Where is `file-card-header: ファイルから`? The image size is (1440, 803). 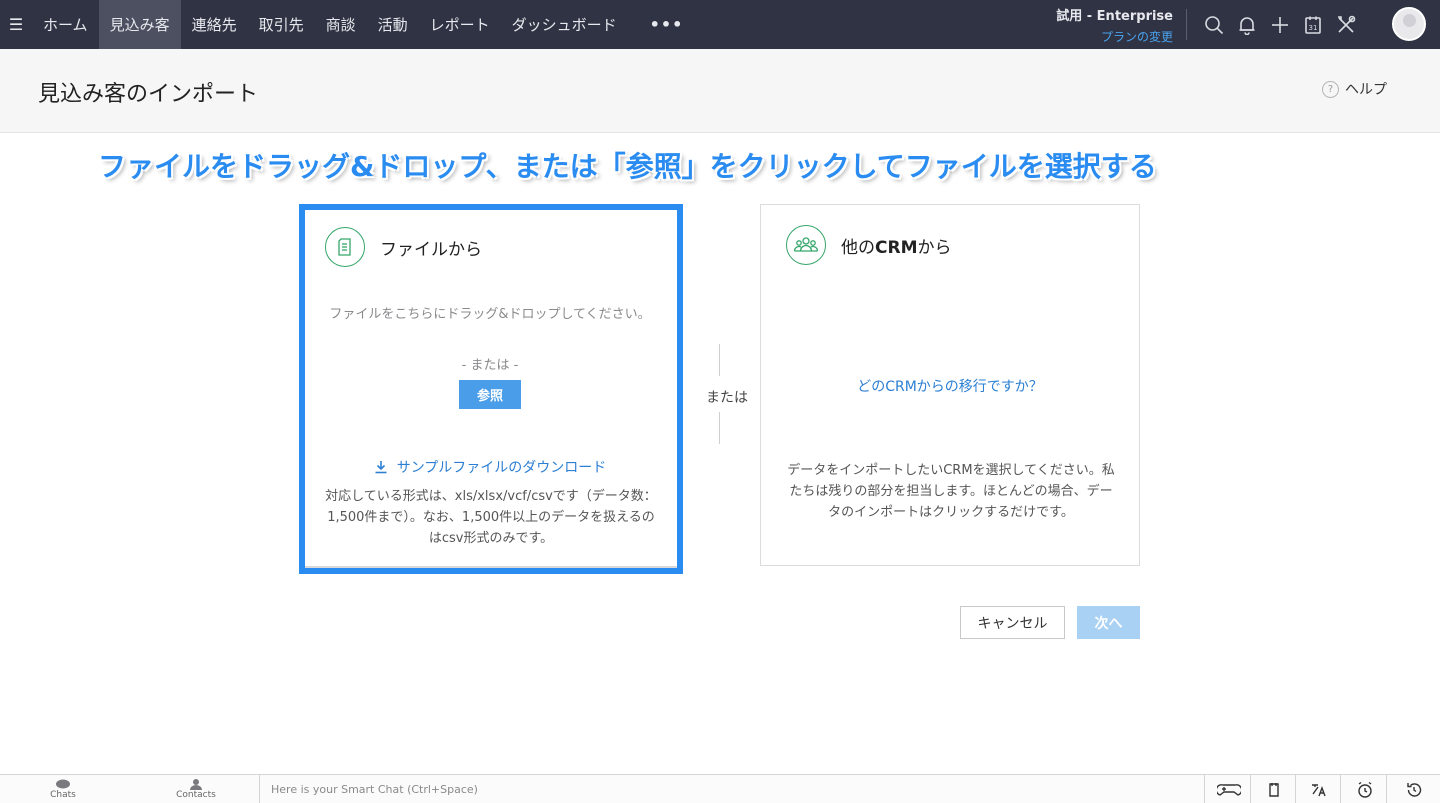
file-card-header: ファイルから is located at coordinates (403, 247).